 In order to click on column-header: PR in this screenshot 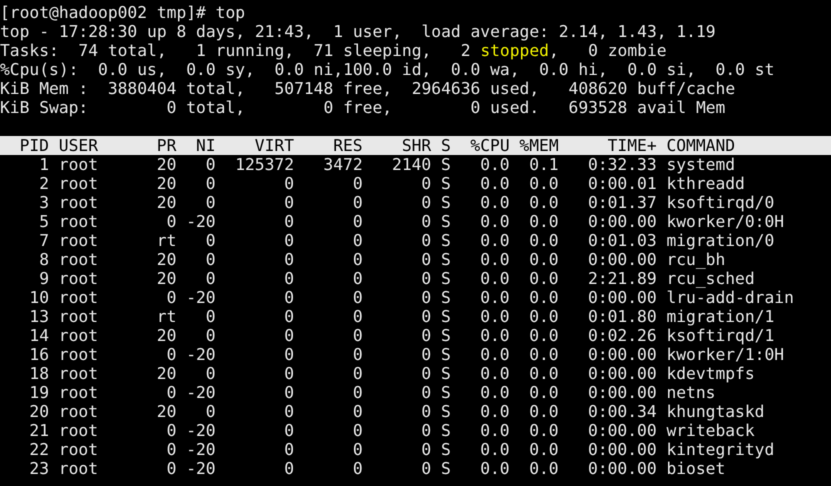, I will do `click(166, 145)`.